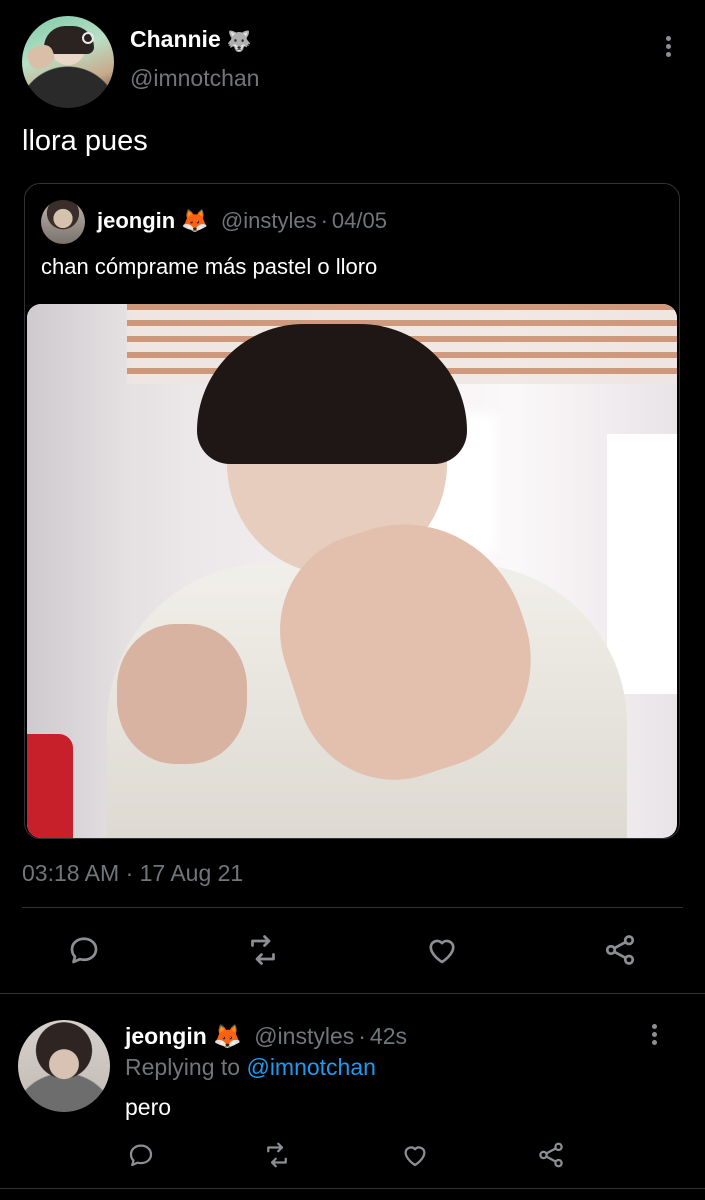 The image size is (705, 1200). I want to click on quoted-tweet-text: chan cómprame más pastel o lloro, so click(209, 266).